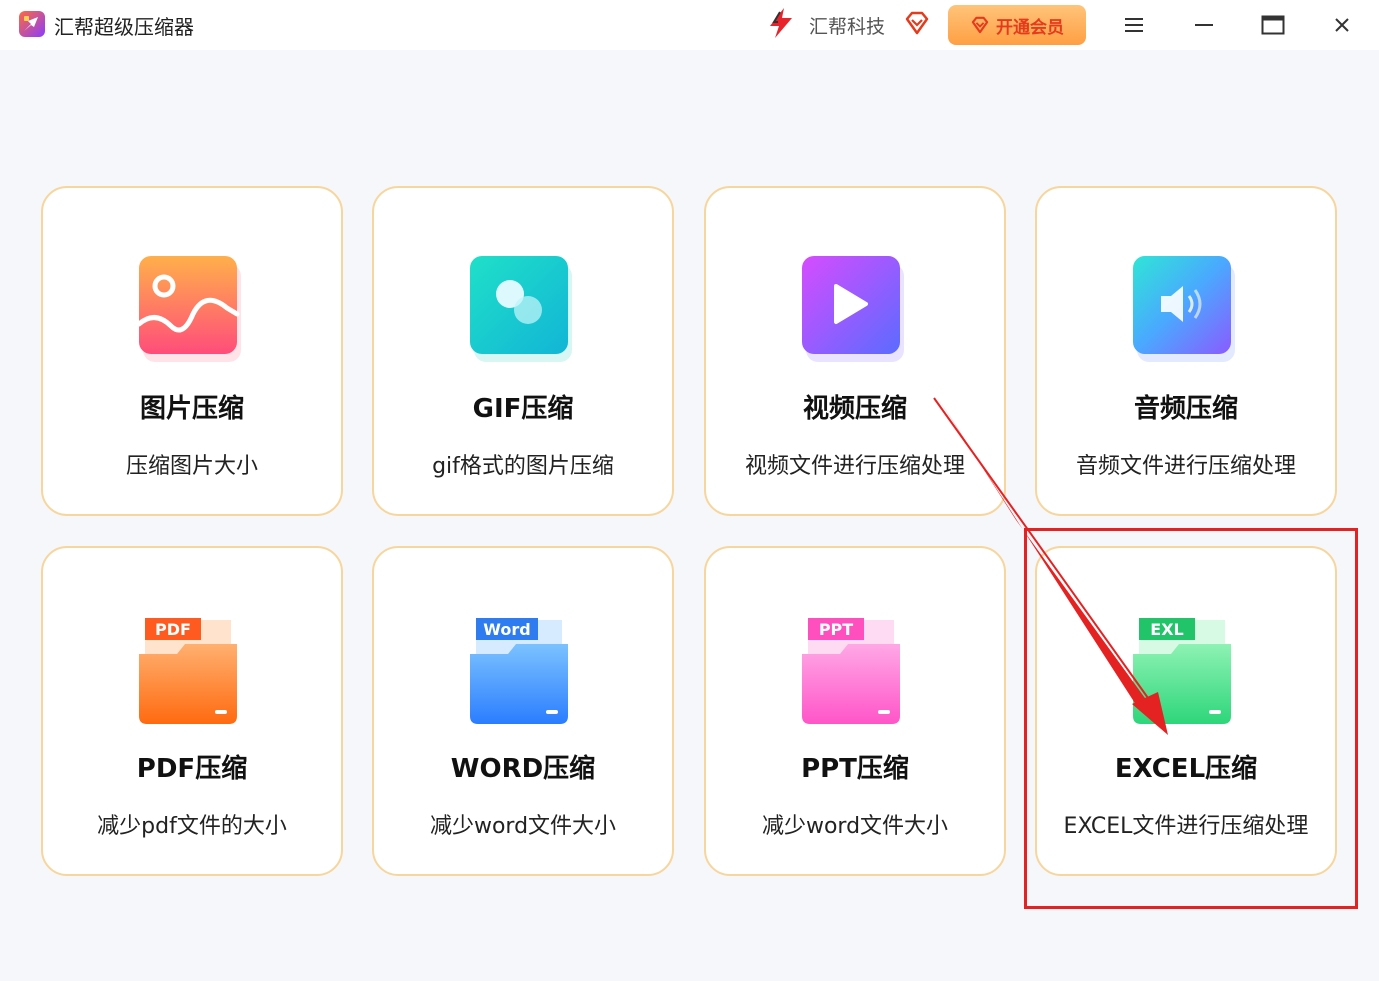  I want to click on title-bar: 汇帮超级压缩器 汇帮科技 开通会员, so click(689, 25).